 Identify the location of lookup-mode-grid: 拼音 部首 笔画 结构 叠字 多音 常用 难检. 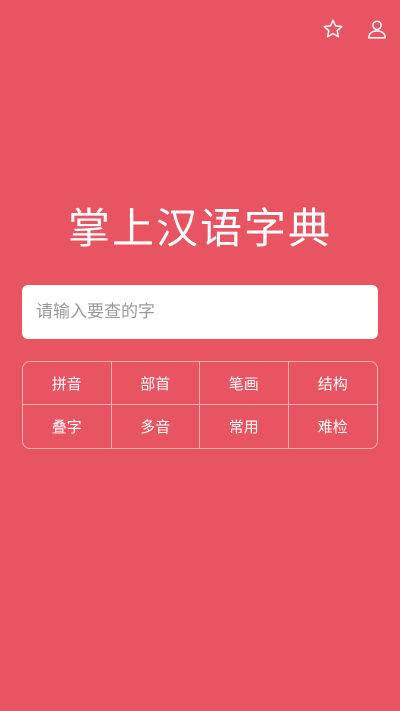
(200, 405).